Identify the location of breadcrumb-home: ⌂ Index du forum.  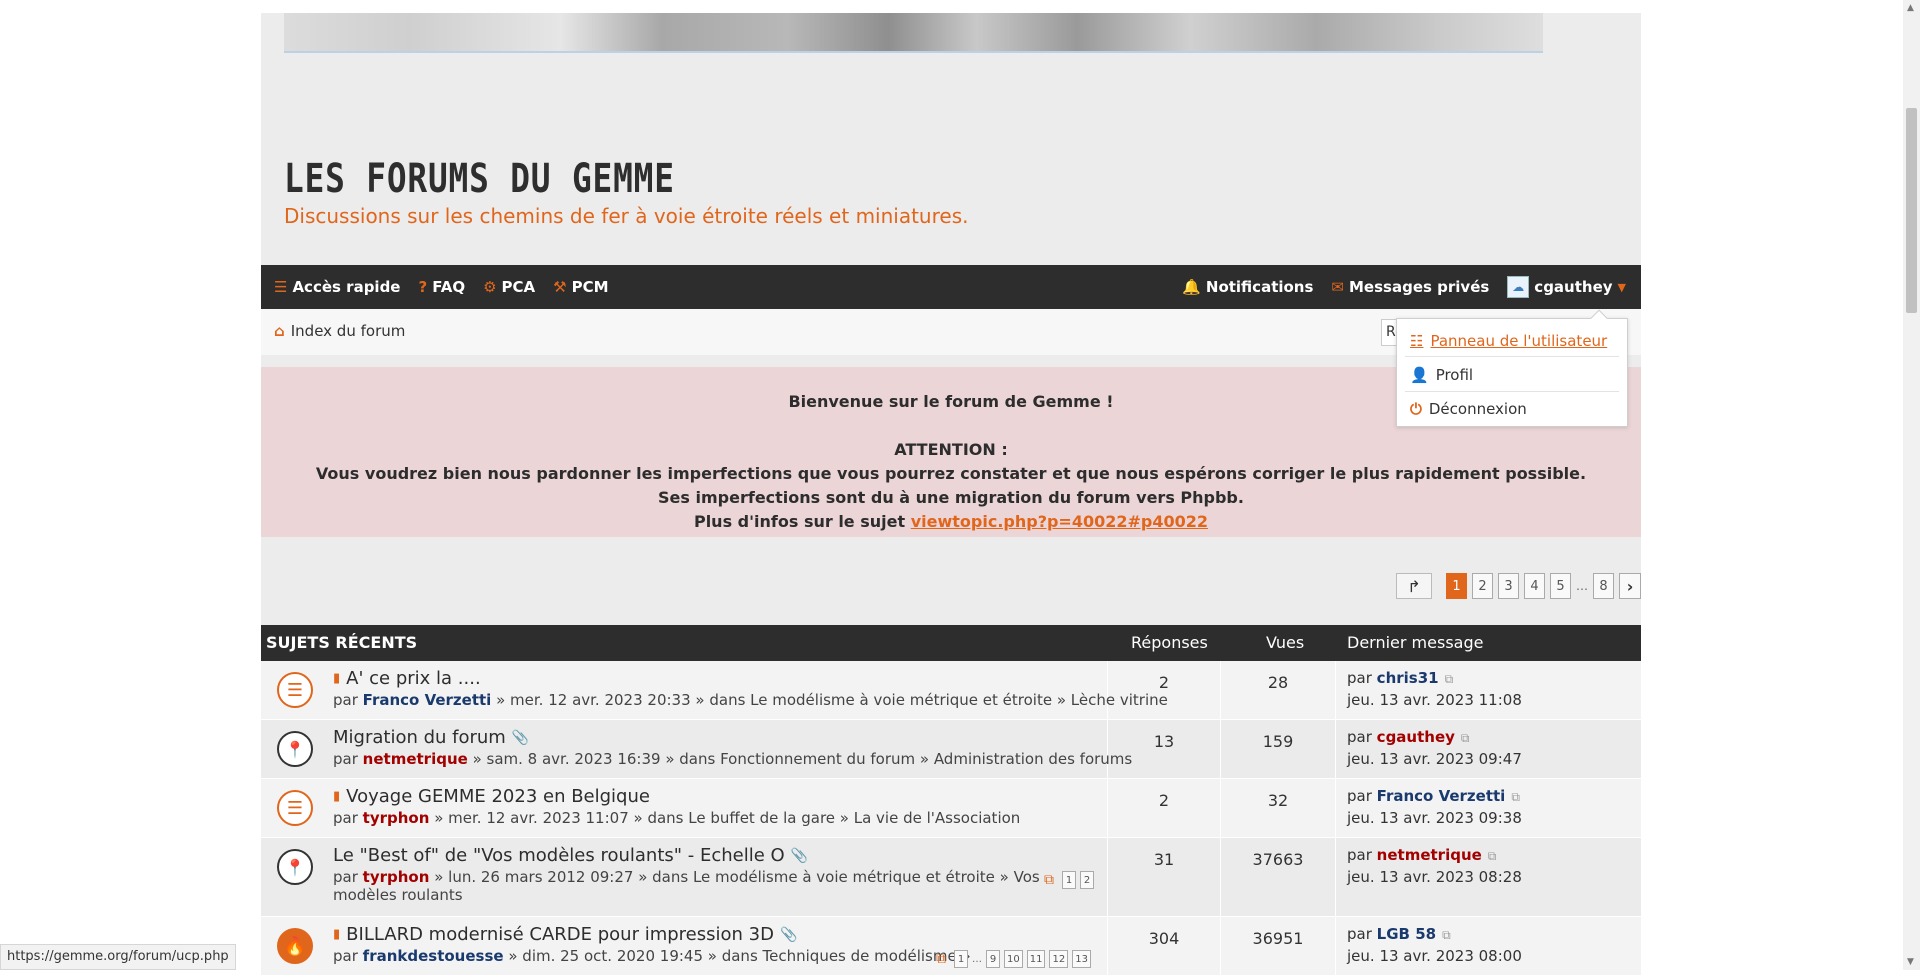
(339, 331).